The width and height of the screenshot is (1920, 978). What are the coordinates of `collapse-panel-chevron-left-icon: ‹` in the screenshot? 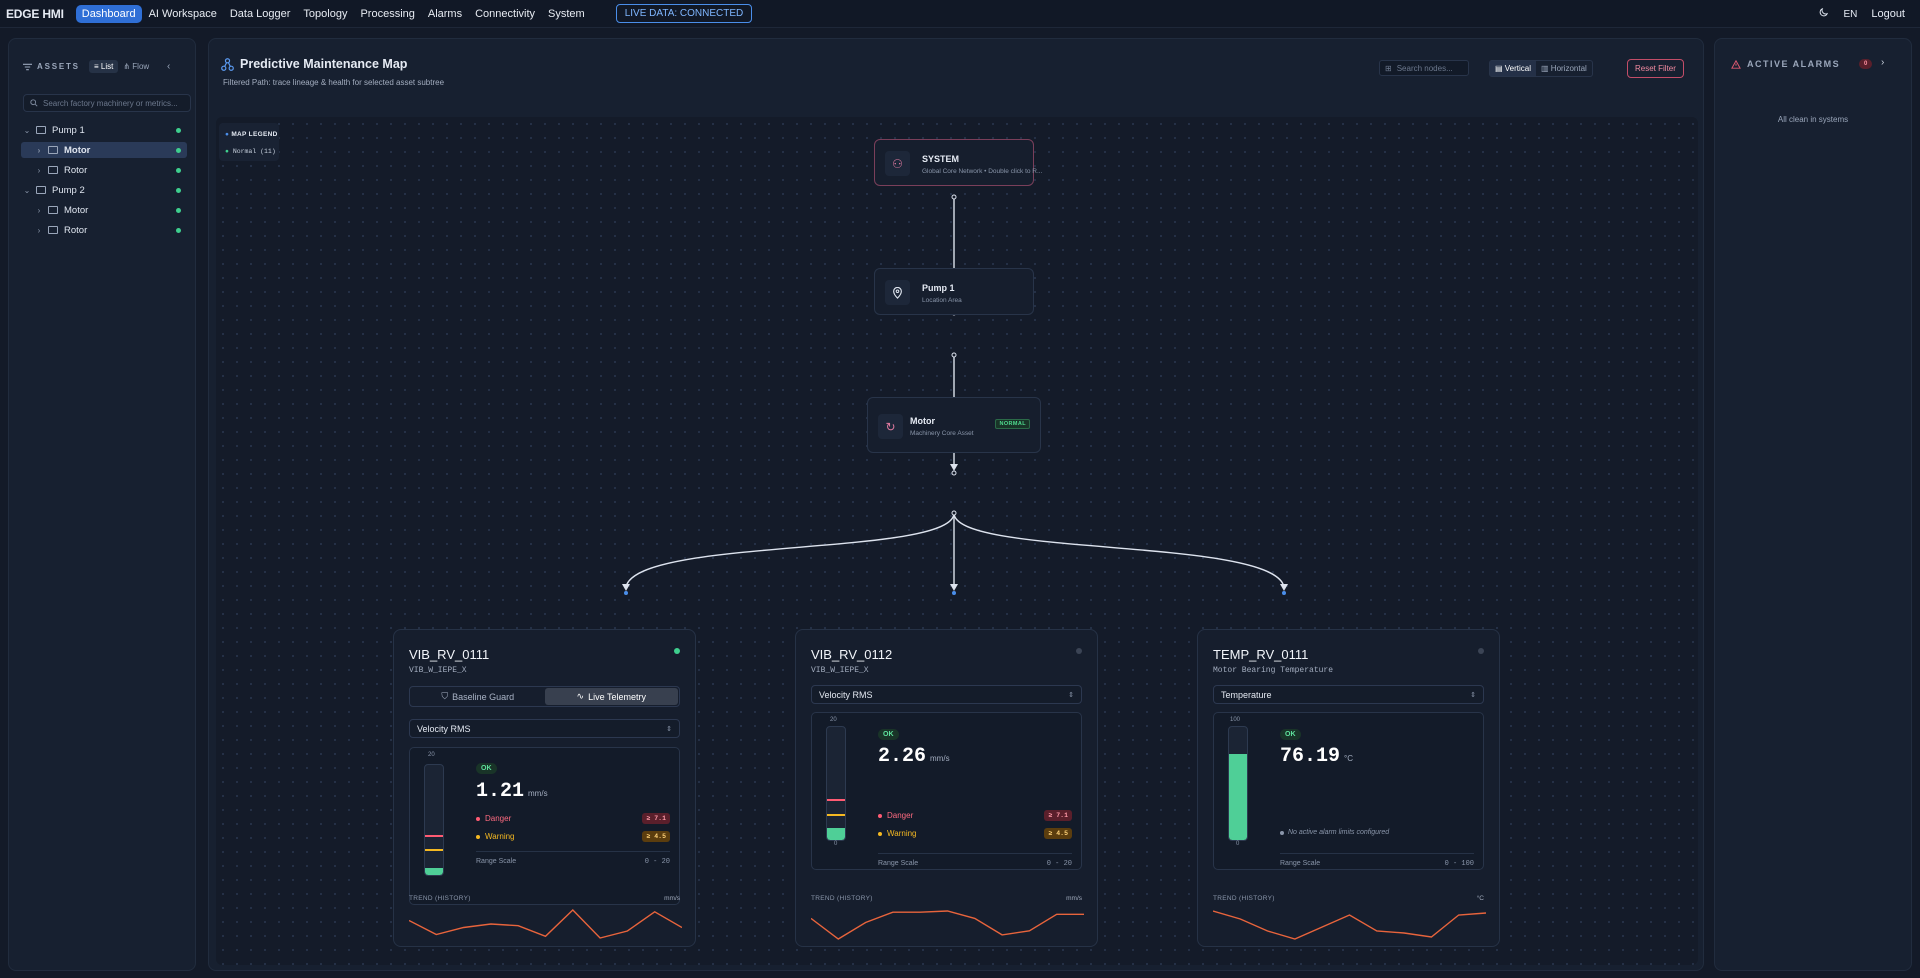 It's located at (168, 66).